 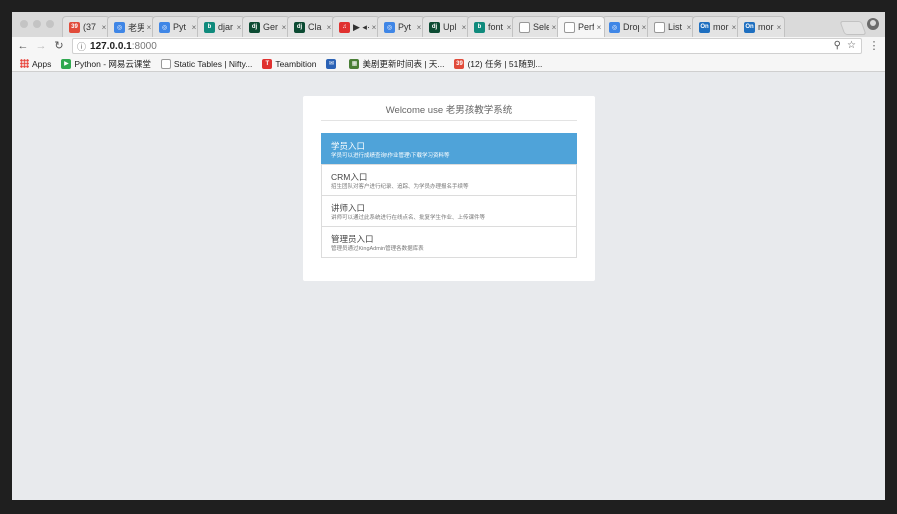 What do you see at coordinates (467, 46) in the screenshot?
I see `address-bar: ⓘ 127.0.0.1:8000 ⚲ ☆` at bounding box center [467, 46].